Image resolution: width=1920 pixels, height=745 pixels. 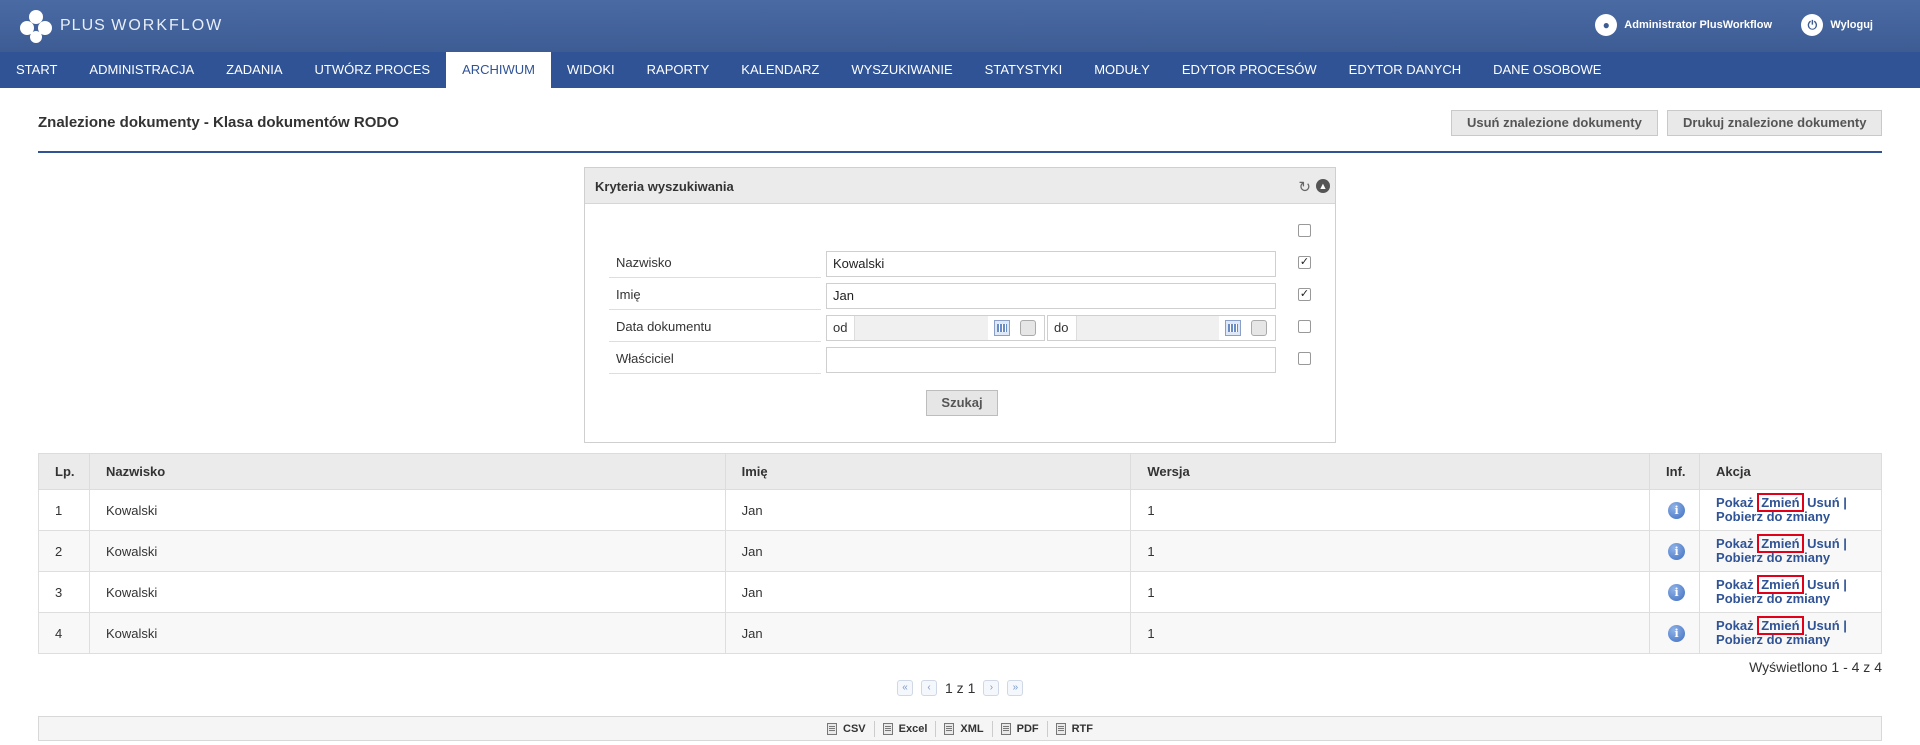 What do you see at coordinates (921, 328) in the screenshot?
I see `date-from-input` at bounding box center [921, 328].